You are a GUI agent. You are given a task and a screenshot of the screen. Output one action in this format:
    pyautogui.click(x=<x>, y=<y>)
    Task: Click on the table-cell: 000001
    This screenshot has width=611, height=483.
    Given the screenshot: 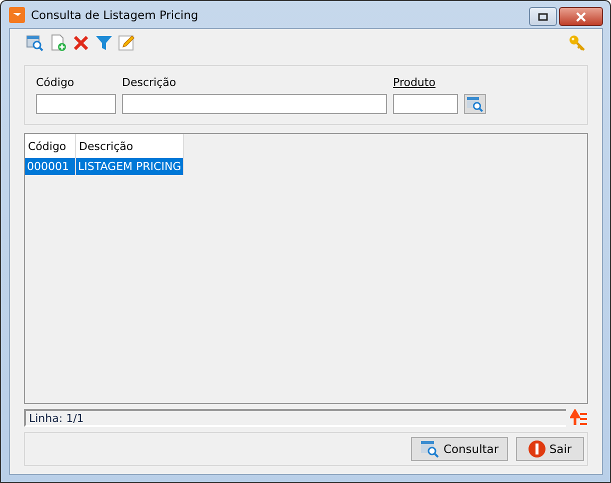 What is the action you would take?
    pyautogui.click(x=50, y=166)
    